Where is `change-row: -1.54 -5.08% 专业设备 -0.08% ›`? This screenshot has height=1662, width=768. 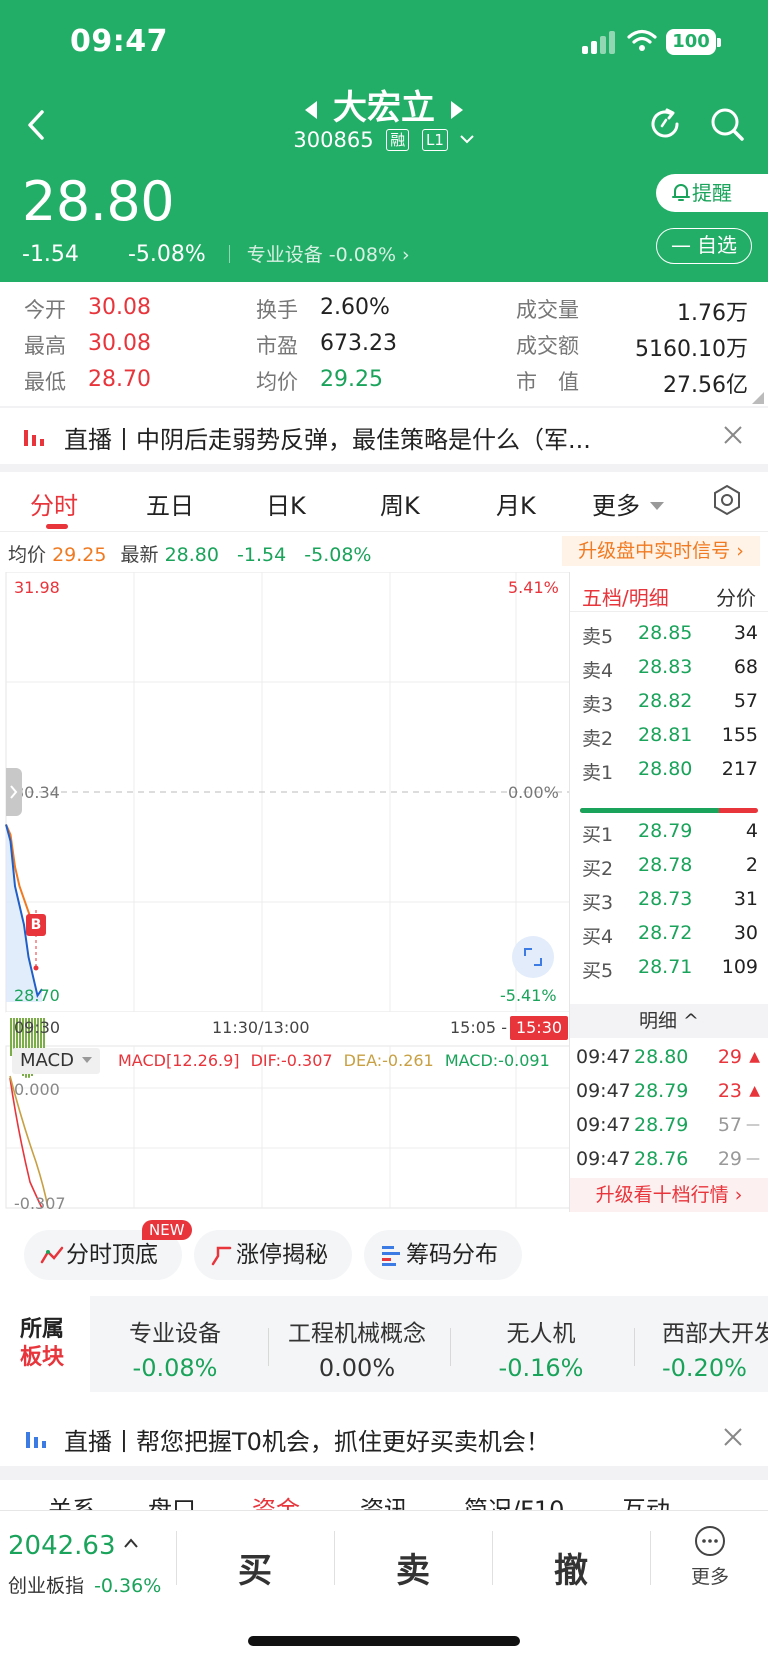 change-row: -1.54 -5.08% 专业设备 -0.08% › is located at coordinates (216, 253).